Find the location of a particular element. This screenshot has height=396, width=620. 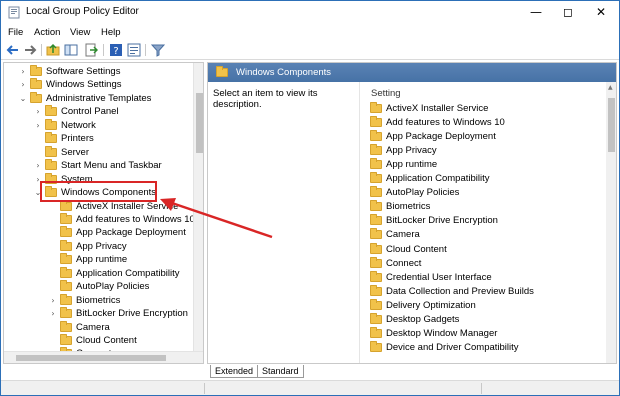

settings-list-item: Device and Driver Compatibility is located at coordinates (444, 348).